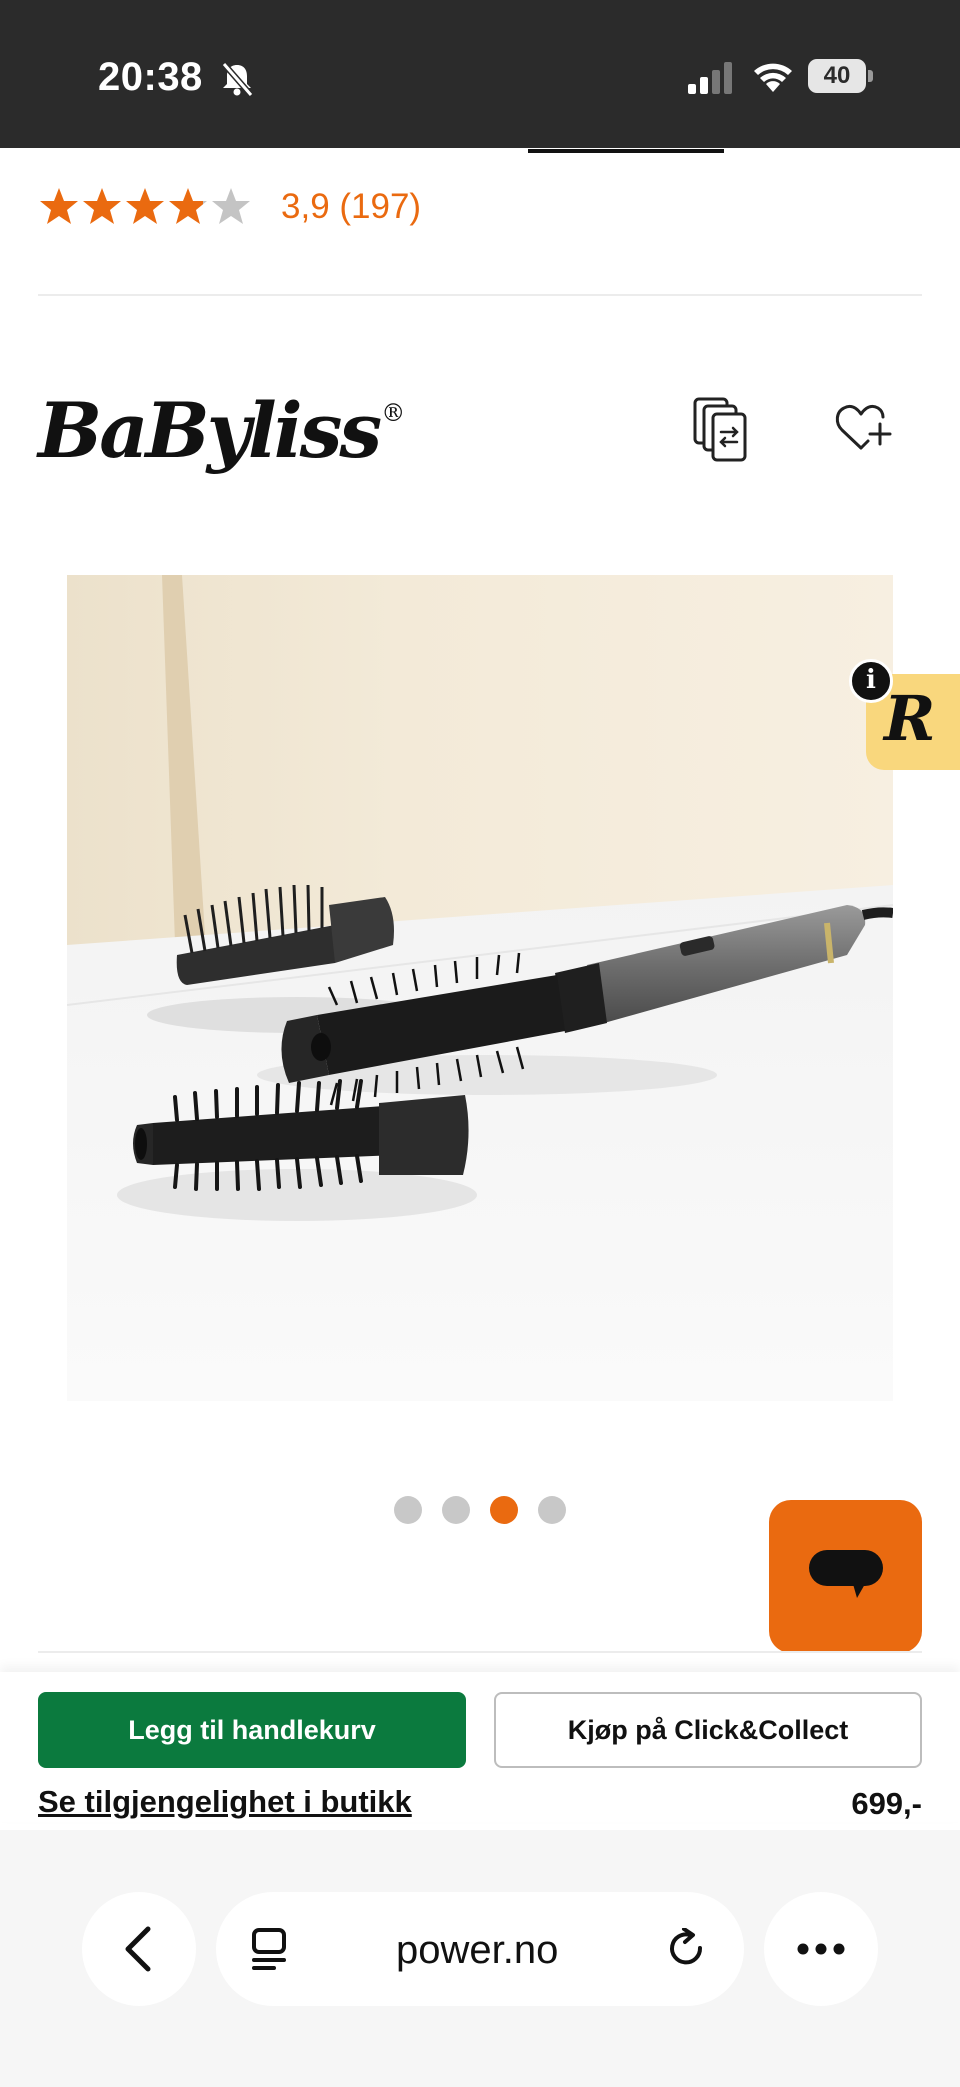 The image size is (960, 2087). Describe the element at coordinates (225, 1802) in the screenshot. I see `store-availability-link: Se tilgjengelighet i butikk` at that location.